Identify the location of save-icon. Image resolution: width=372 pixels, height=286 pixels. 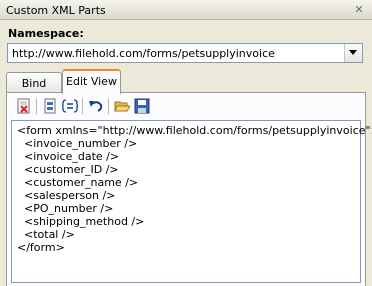
(142, 106).